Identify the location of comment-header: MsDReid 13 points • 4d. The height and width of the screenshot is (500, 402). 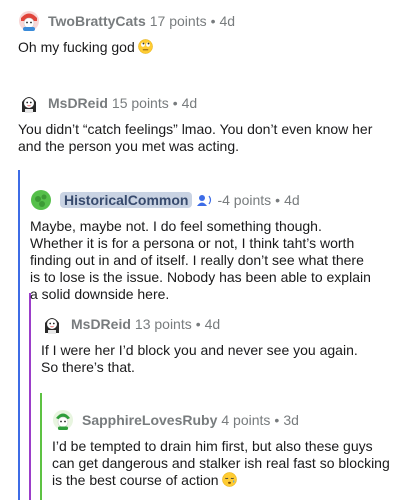
(208, 324).